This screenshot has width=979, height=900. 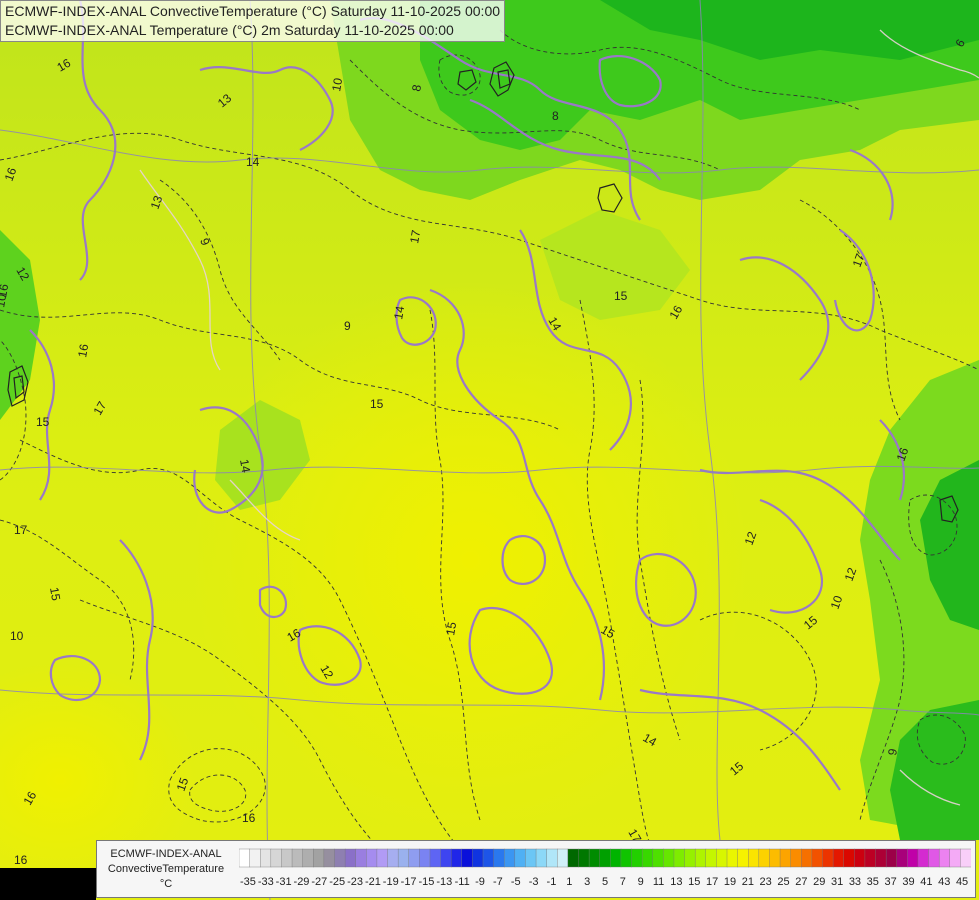 What do you see at coordinates (166, 854) in the screenshot?
I see `legend-model: ECMWF-INDEX-ANAL` at bounding box center [166, 854].